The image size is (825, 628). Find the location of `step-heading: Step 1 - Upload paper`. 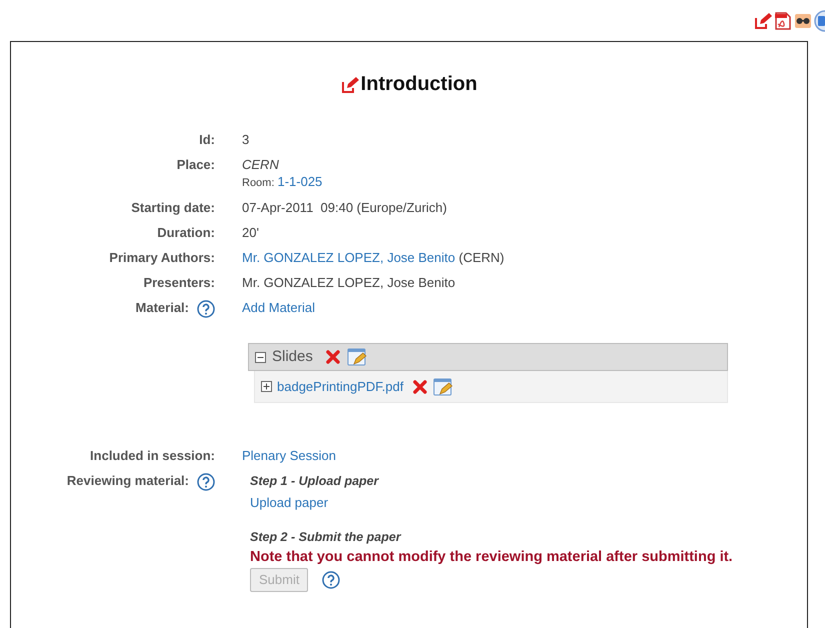

step-heading: Step 1 - Upload paper is located at coordinates (315, 481).